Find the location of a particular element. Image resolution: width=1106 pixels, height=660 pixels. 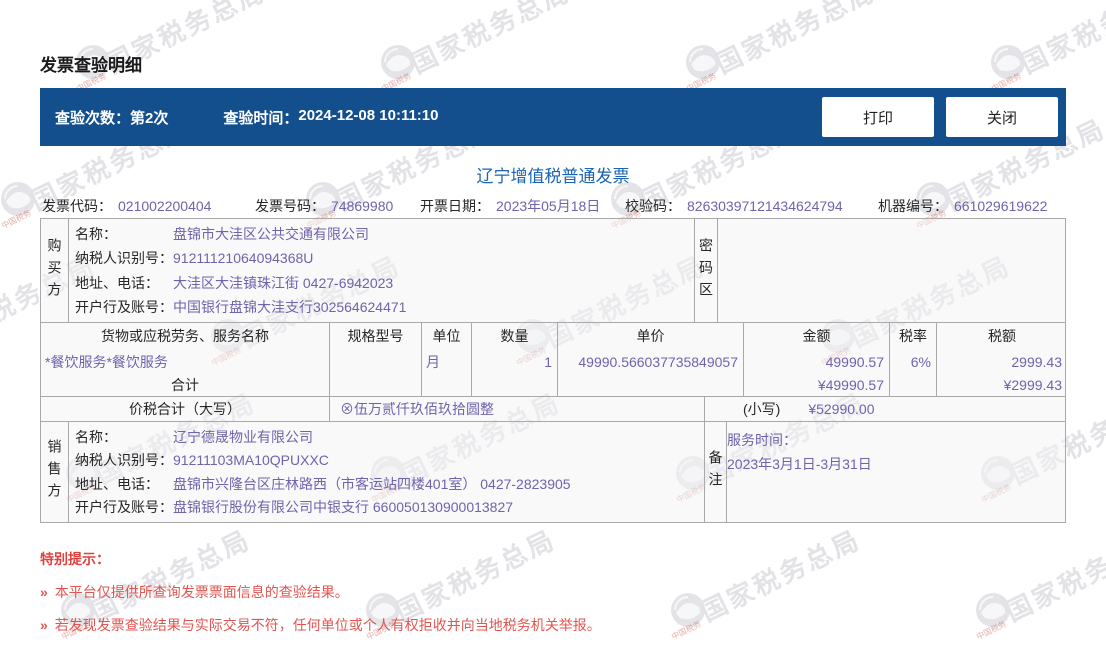

col-tax: 税额 2999.43 ¥2999.43 is located at coordinates (1002, 360).